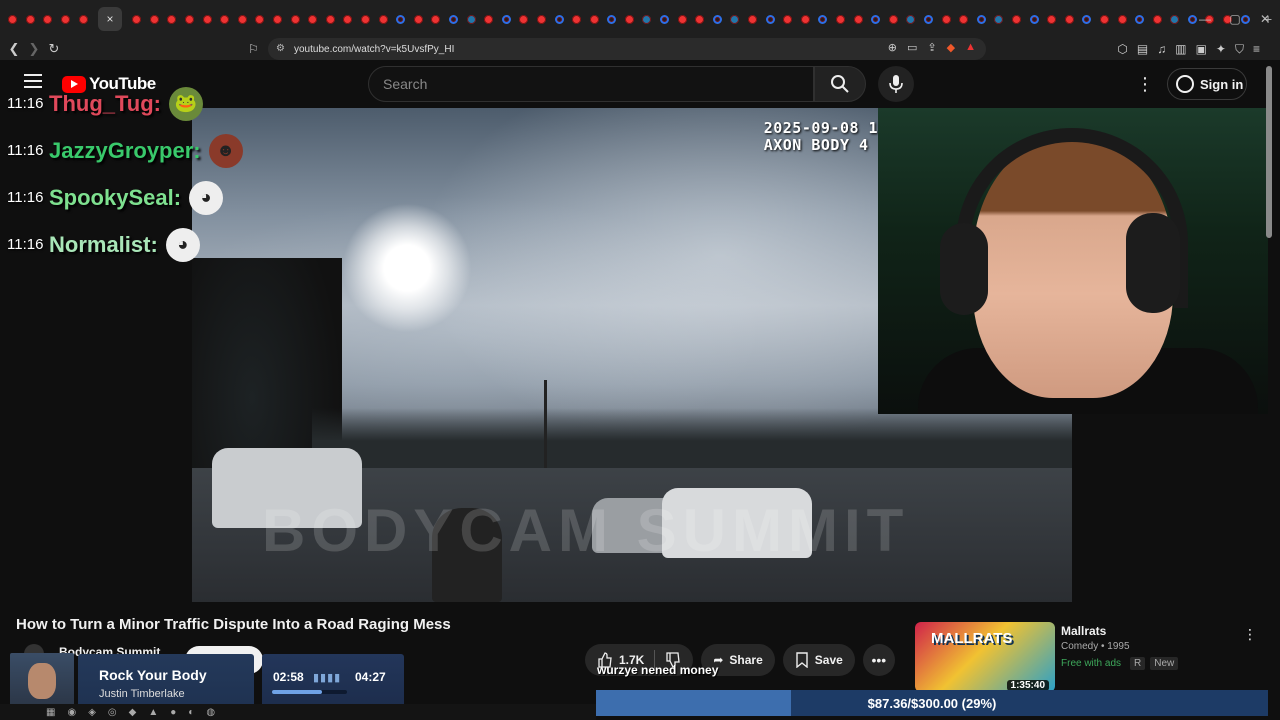  I want to click on sidebar-icon: ▥, so click(1180, 49).